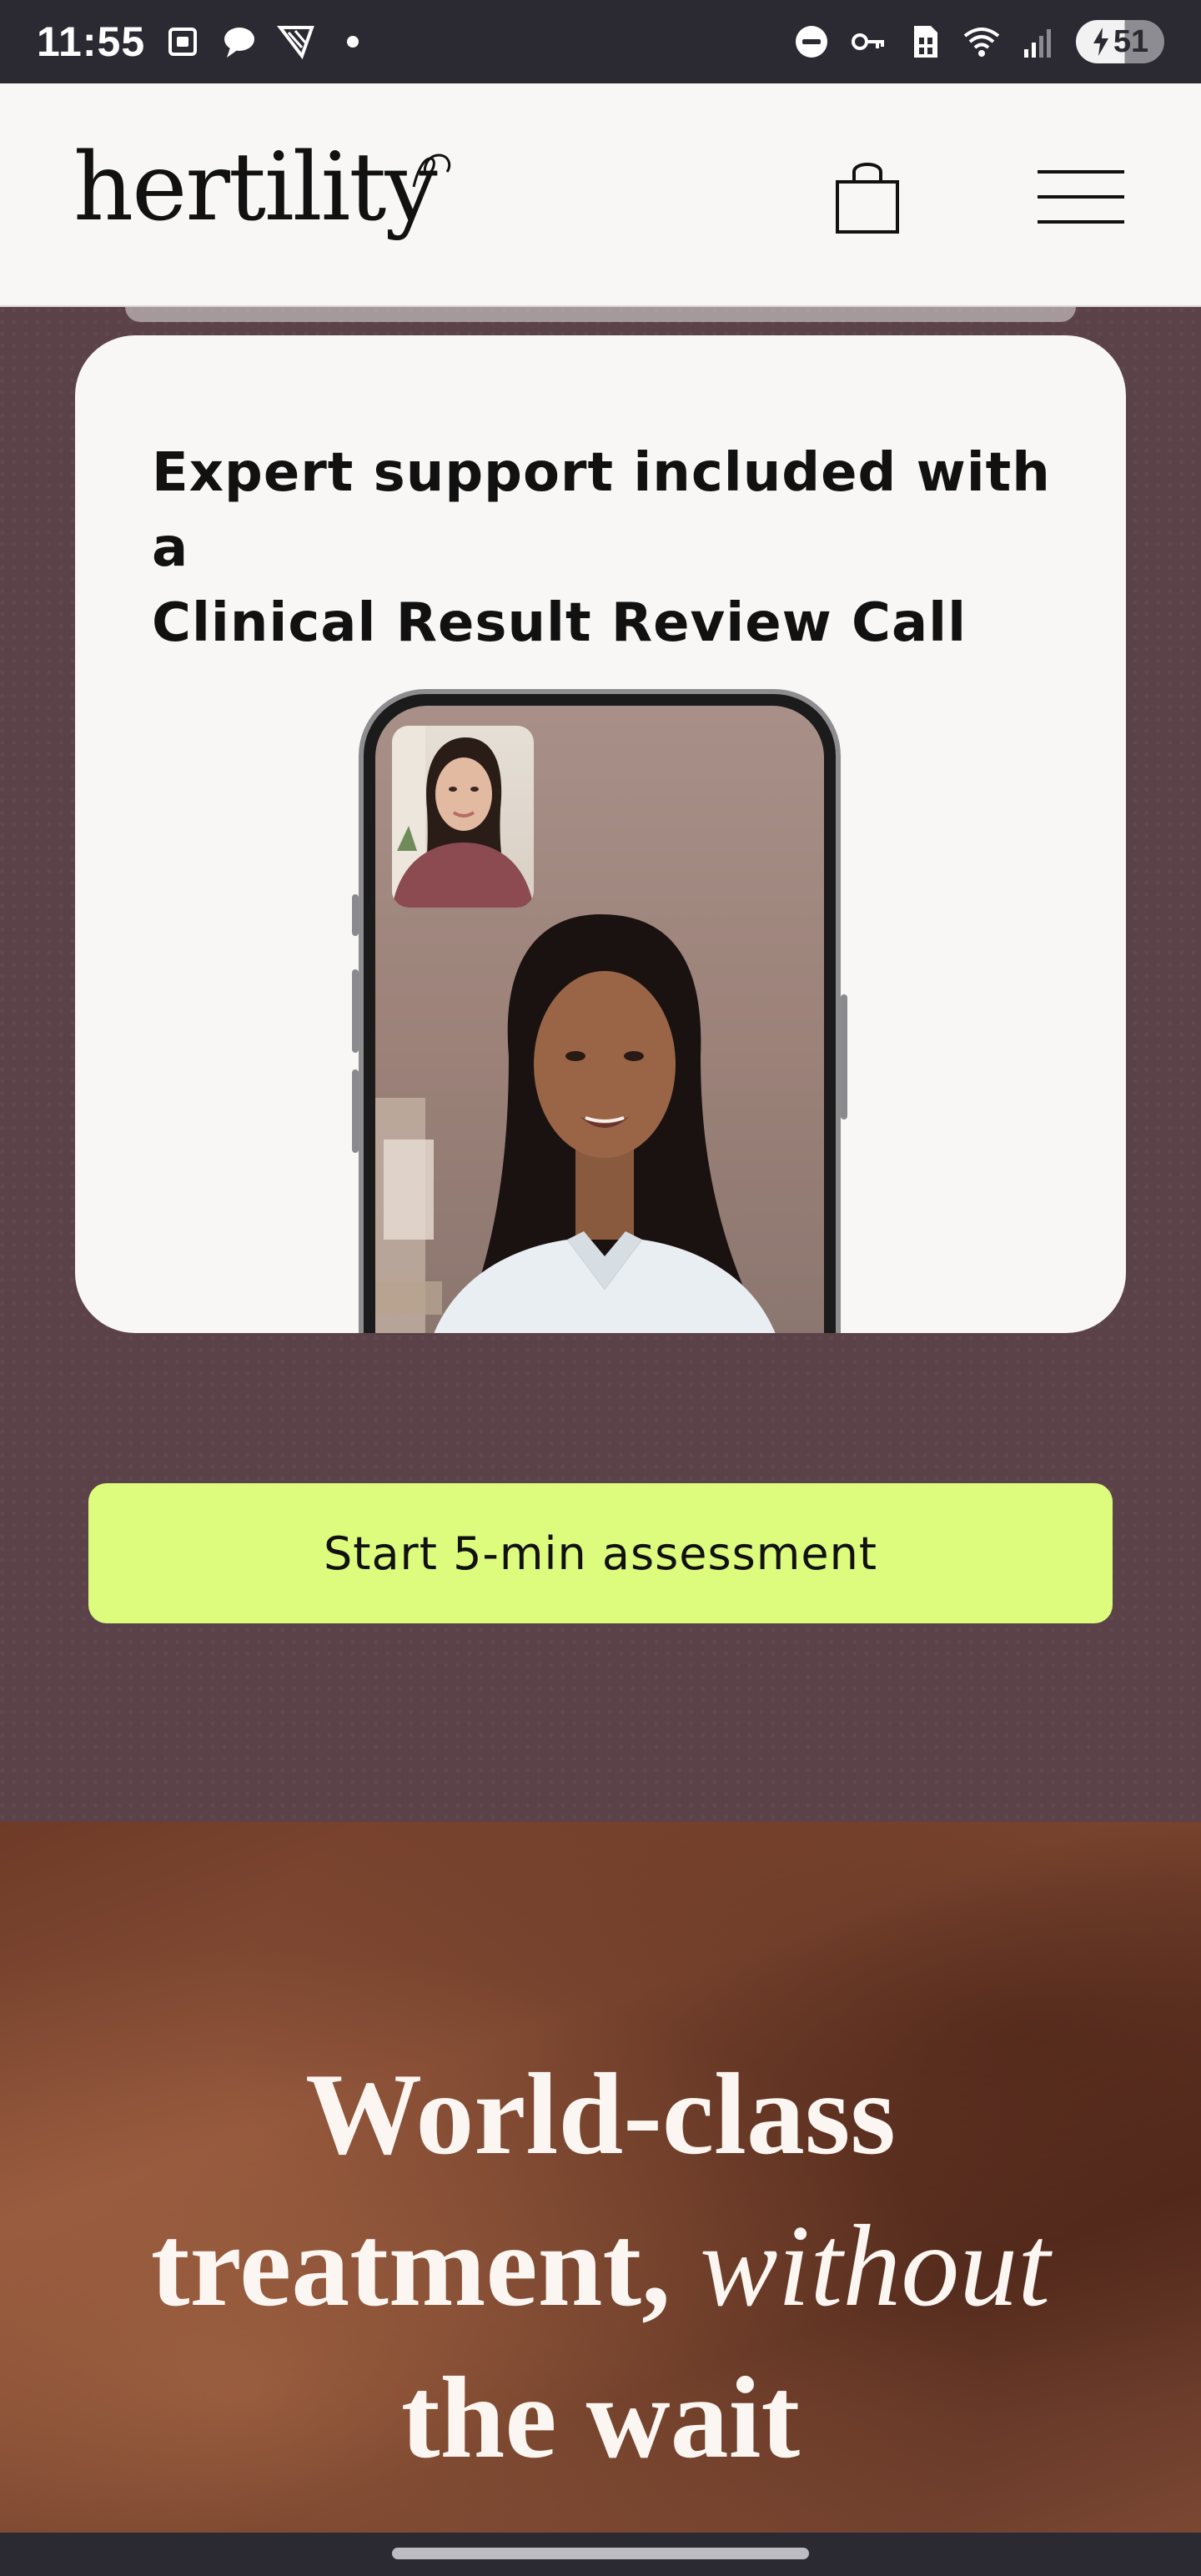 Image resolution: width=1201 pixels, height=2576 pixels. I want to click on battery-charging-icon, so click(1100, 42).